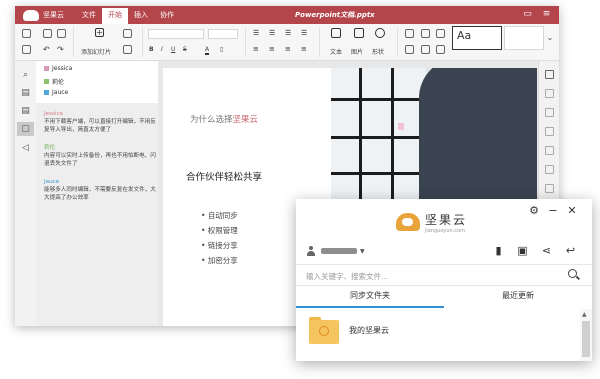 This screenshot has height=379, width=600. I want to click on clear-format-icon, so click(425, 49).